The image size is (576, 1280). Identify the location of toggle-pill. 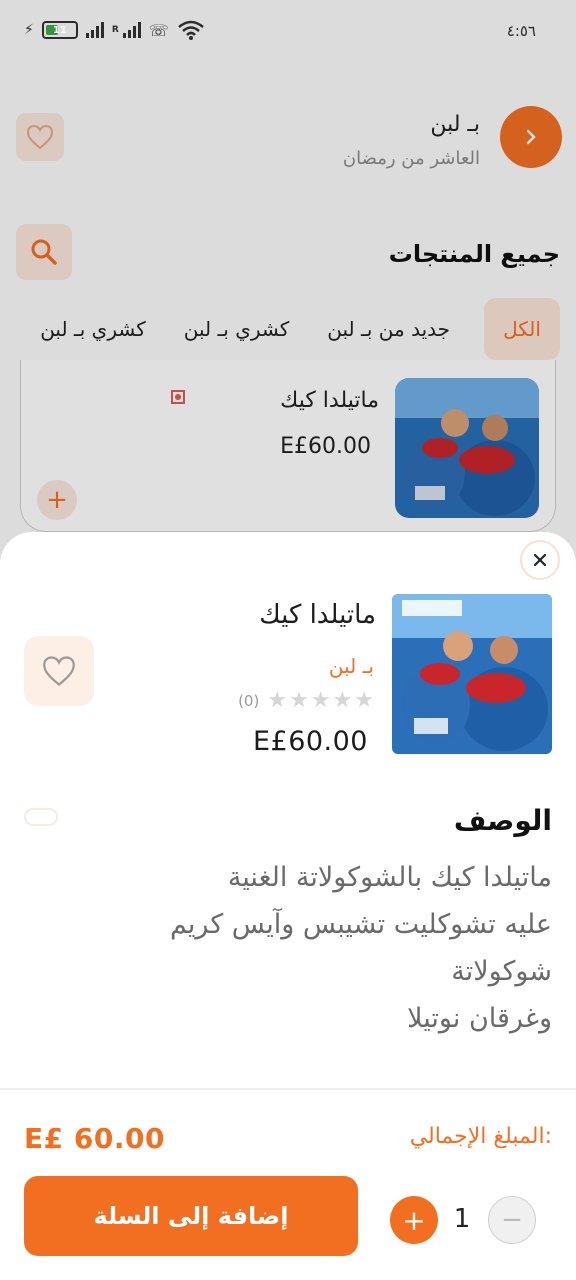
(41, 817).